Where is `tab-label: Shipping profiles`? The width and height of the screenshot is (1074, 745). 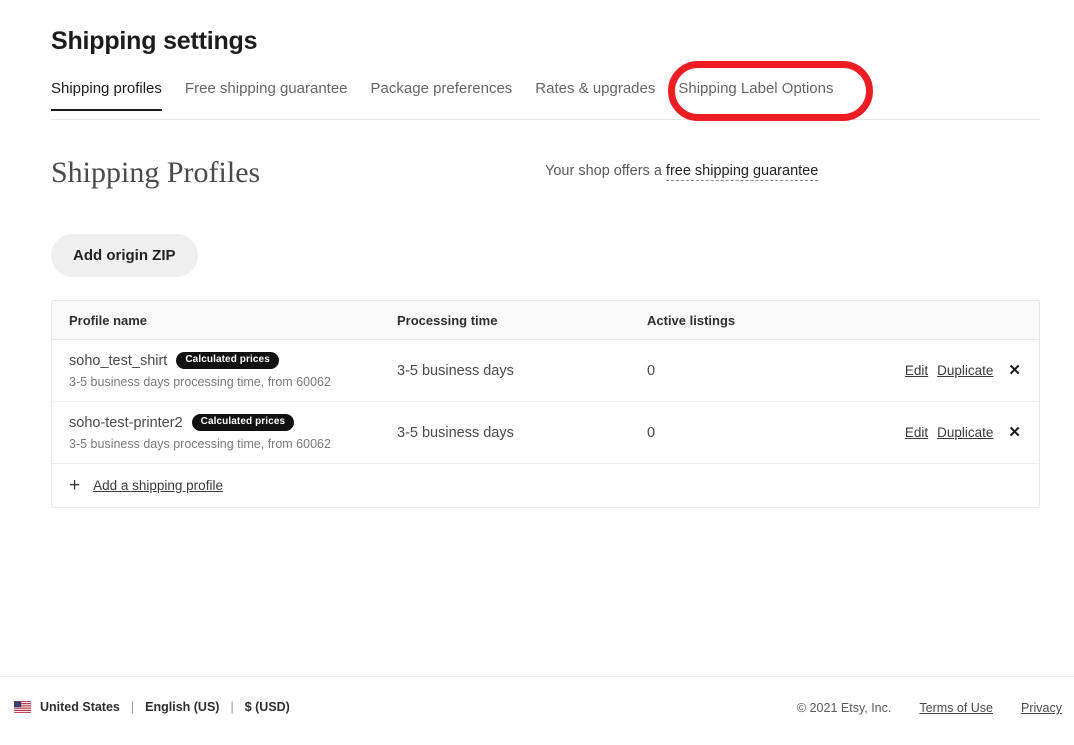
tab-label: Shipping profiles is located at coordinates (106, 88).